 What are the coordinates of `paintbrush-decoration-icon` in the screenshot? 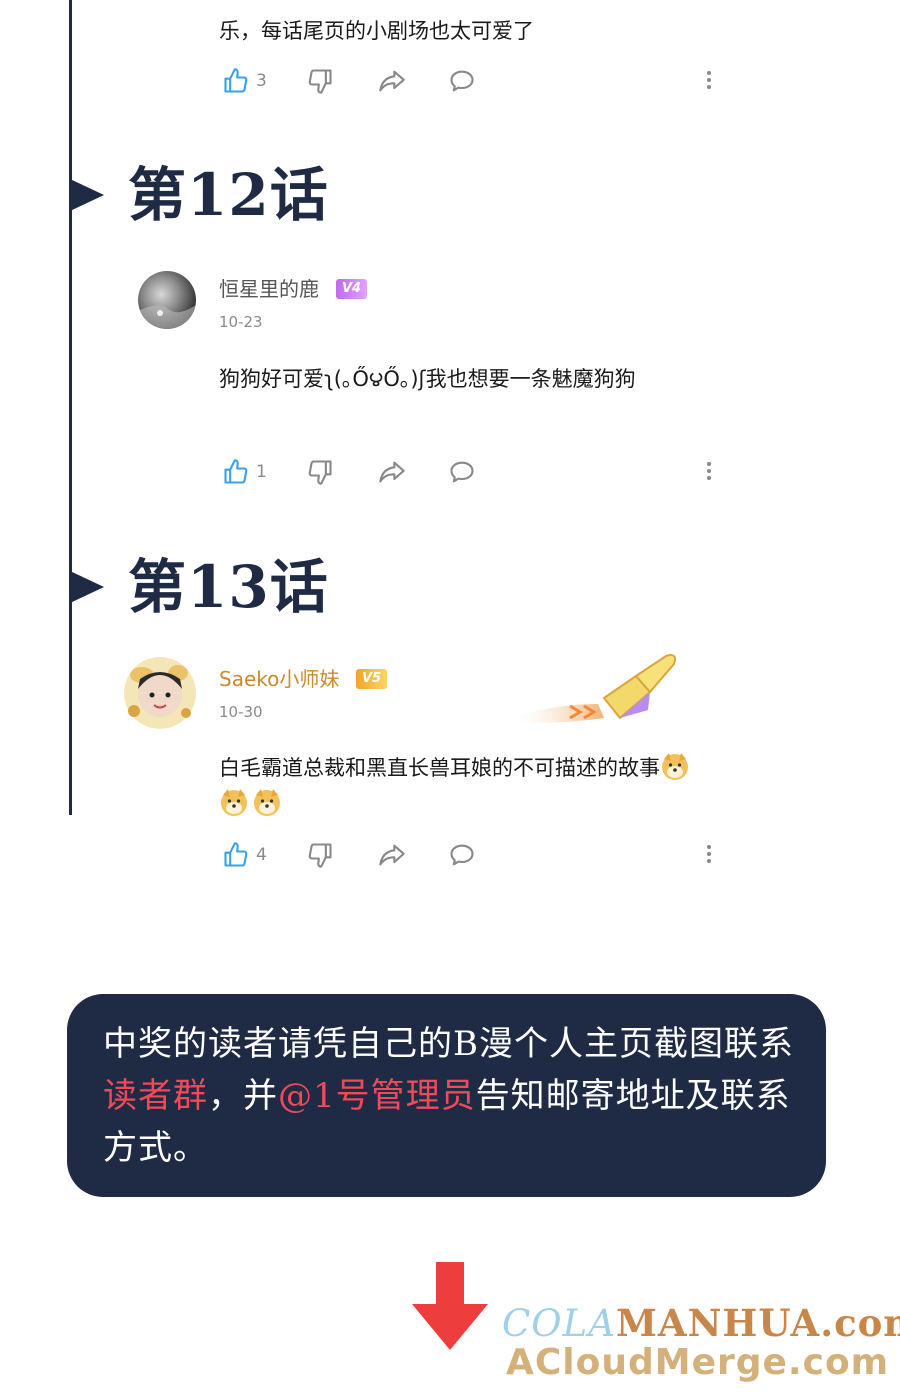 It's located at (592, 688).